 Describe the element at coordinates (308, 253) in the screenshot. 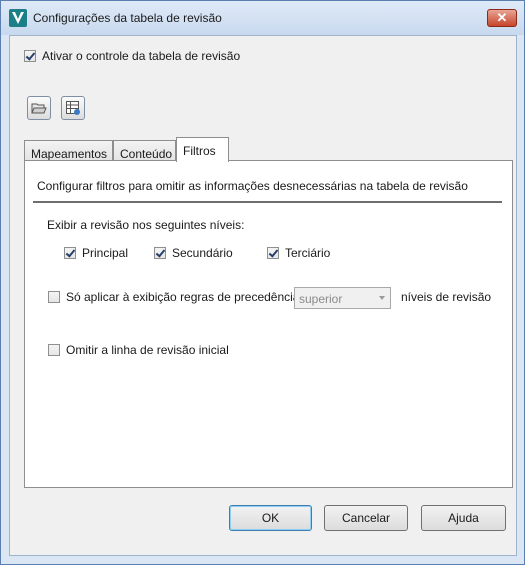

I see `level-terciario-label: Terciário` at that location.